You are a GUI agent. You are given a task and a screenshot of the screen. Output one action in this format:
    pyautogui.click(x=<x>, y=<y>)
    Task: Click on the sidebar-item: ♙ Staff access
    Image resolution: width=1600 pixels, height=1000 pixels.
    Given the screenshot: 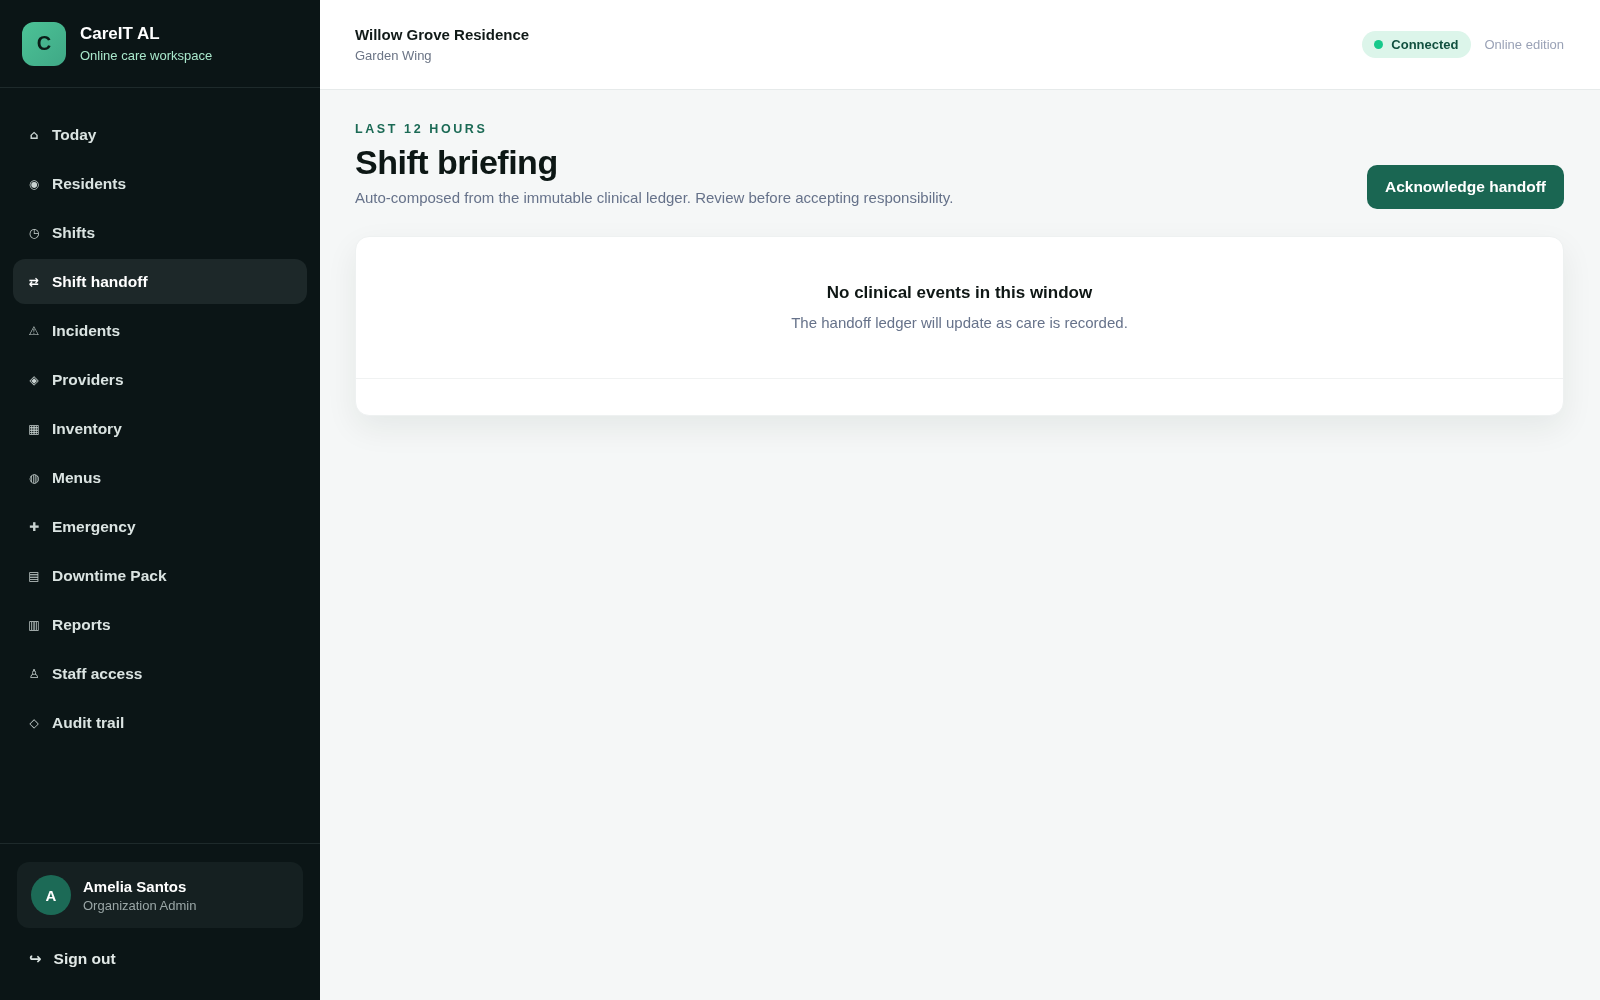 What is the action you would take?
    pyautogui.click(x=160, y=673)
    